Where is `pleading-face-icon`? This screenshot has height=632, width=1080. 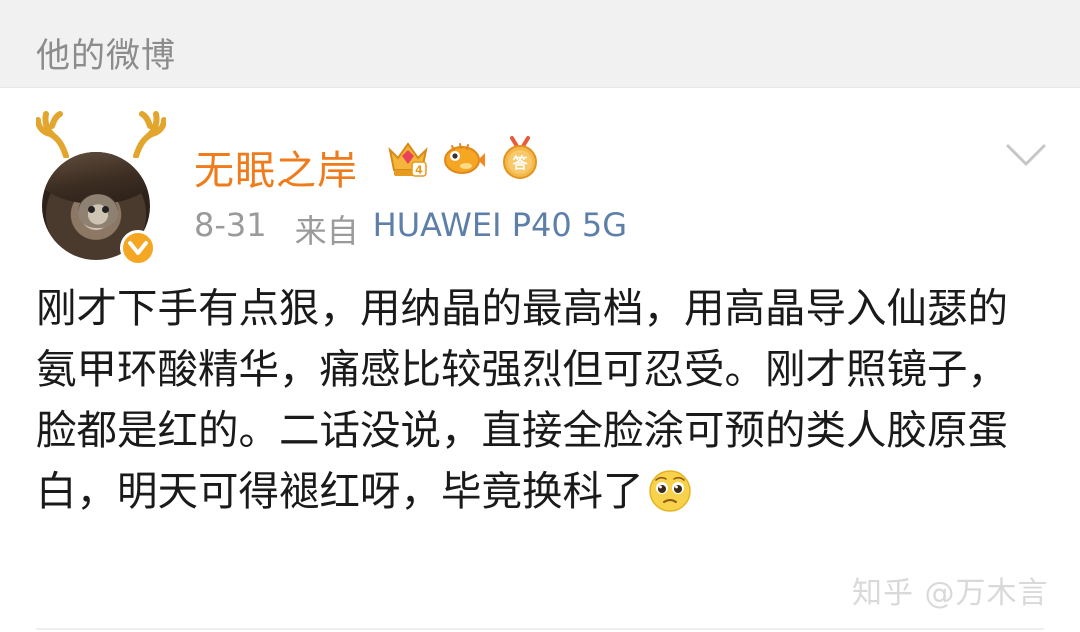
pleading-face-icon is located at coordinates (669, 491).